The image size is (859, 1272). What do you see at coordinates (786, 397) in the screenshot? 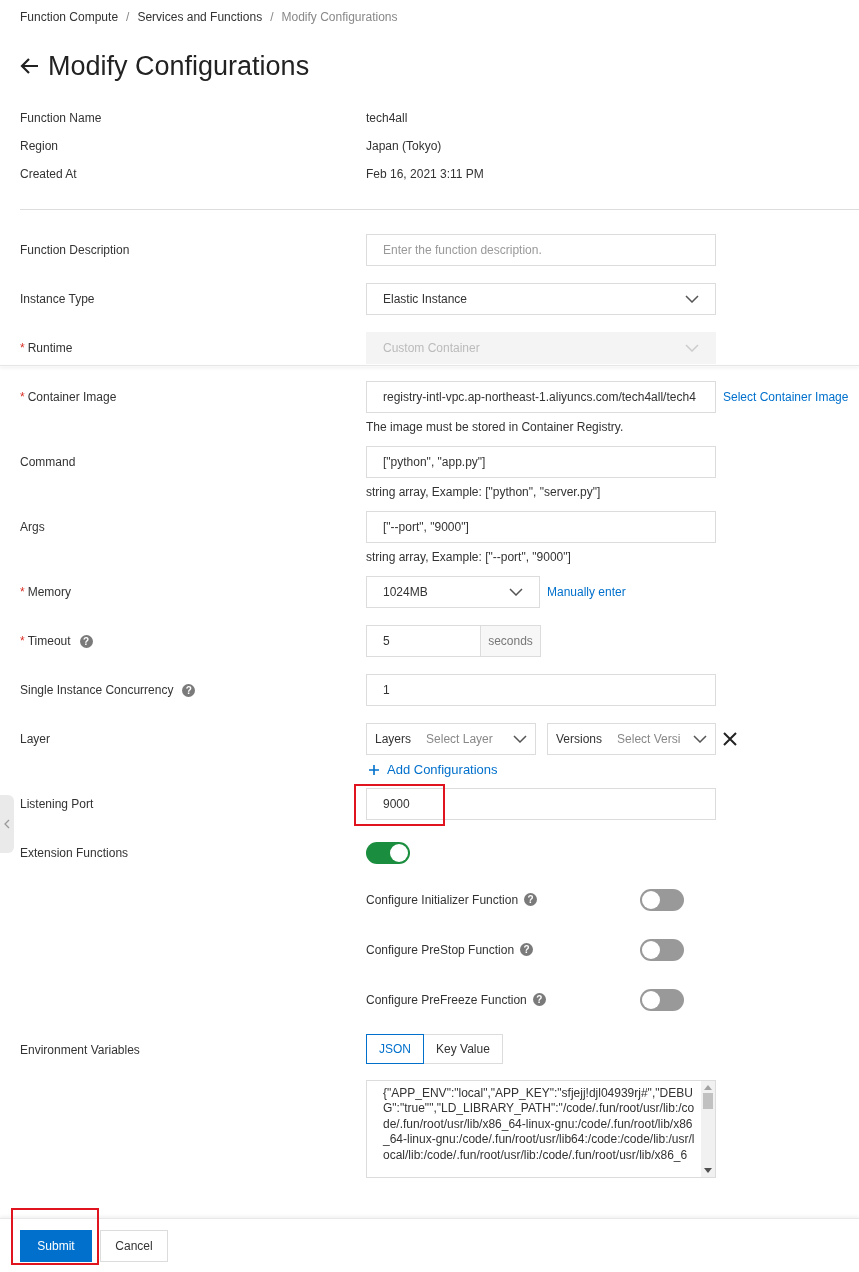
I see `select-image-link: Select Container Image` at bounding box center [786, 397].